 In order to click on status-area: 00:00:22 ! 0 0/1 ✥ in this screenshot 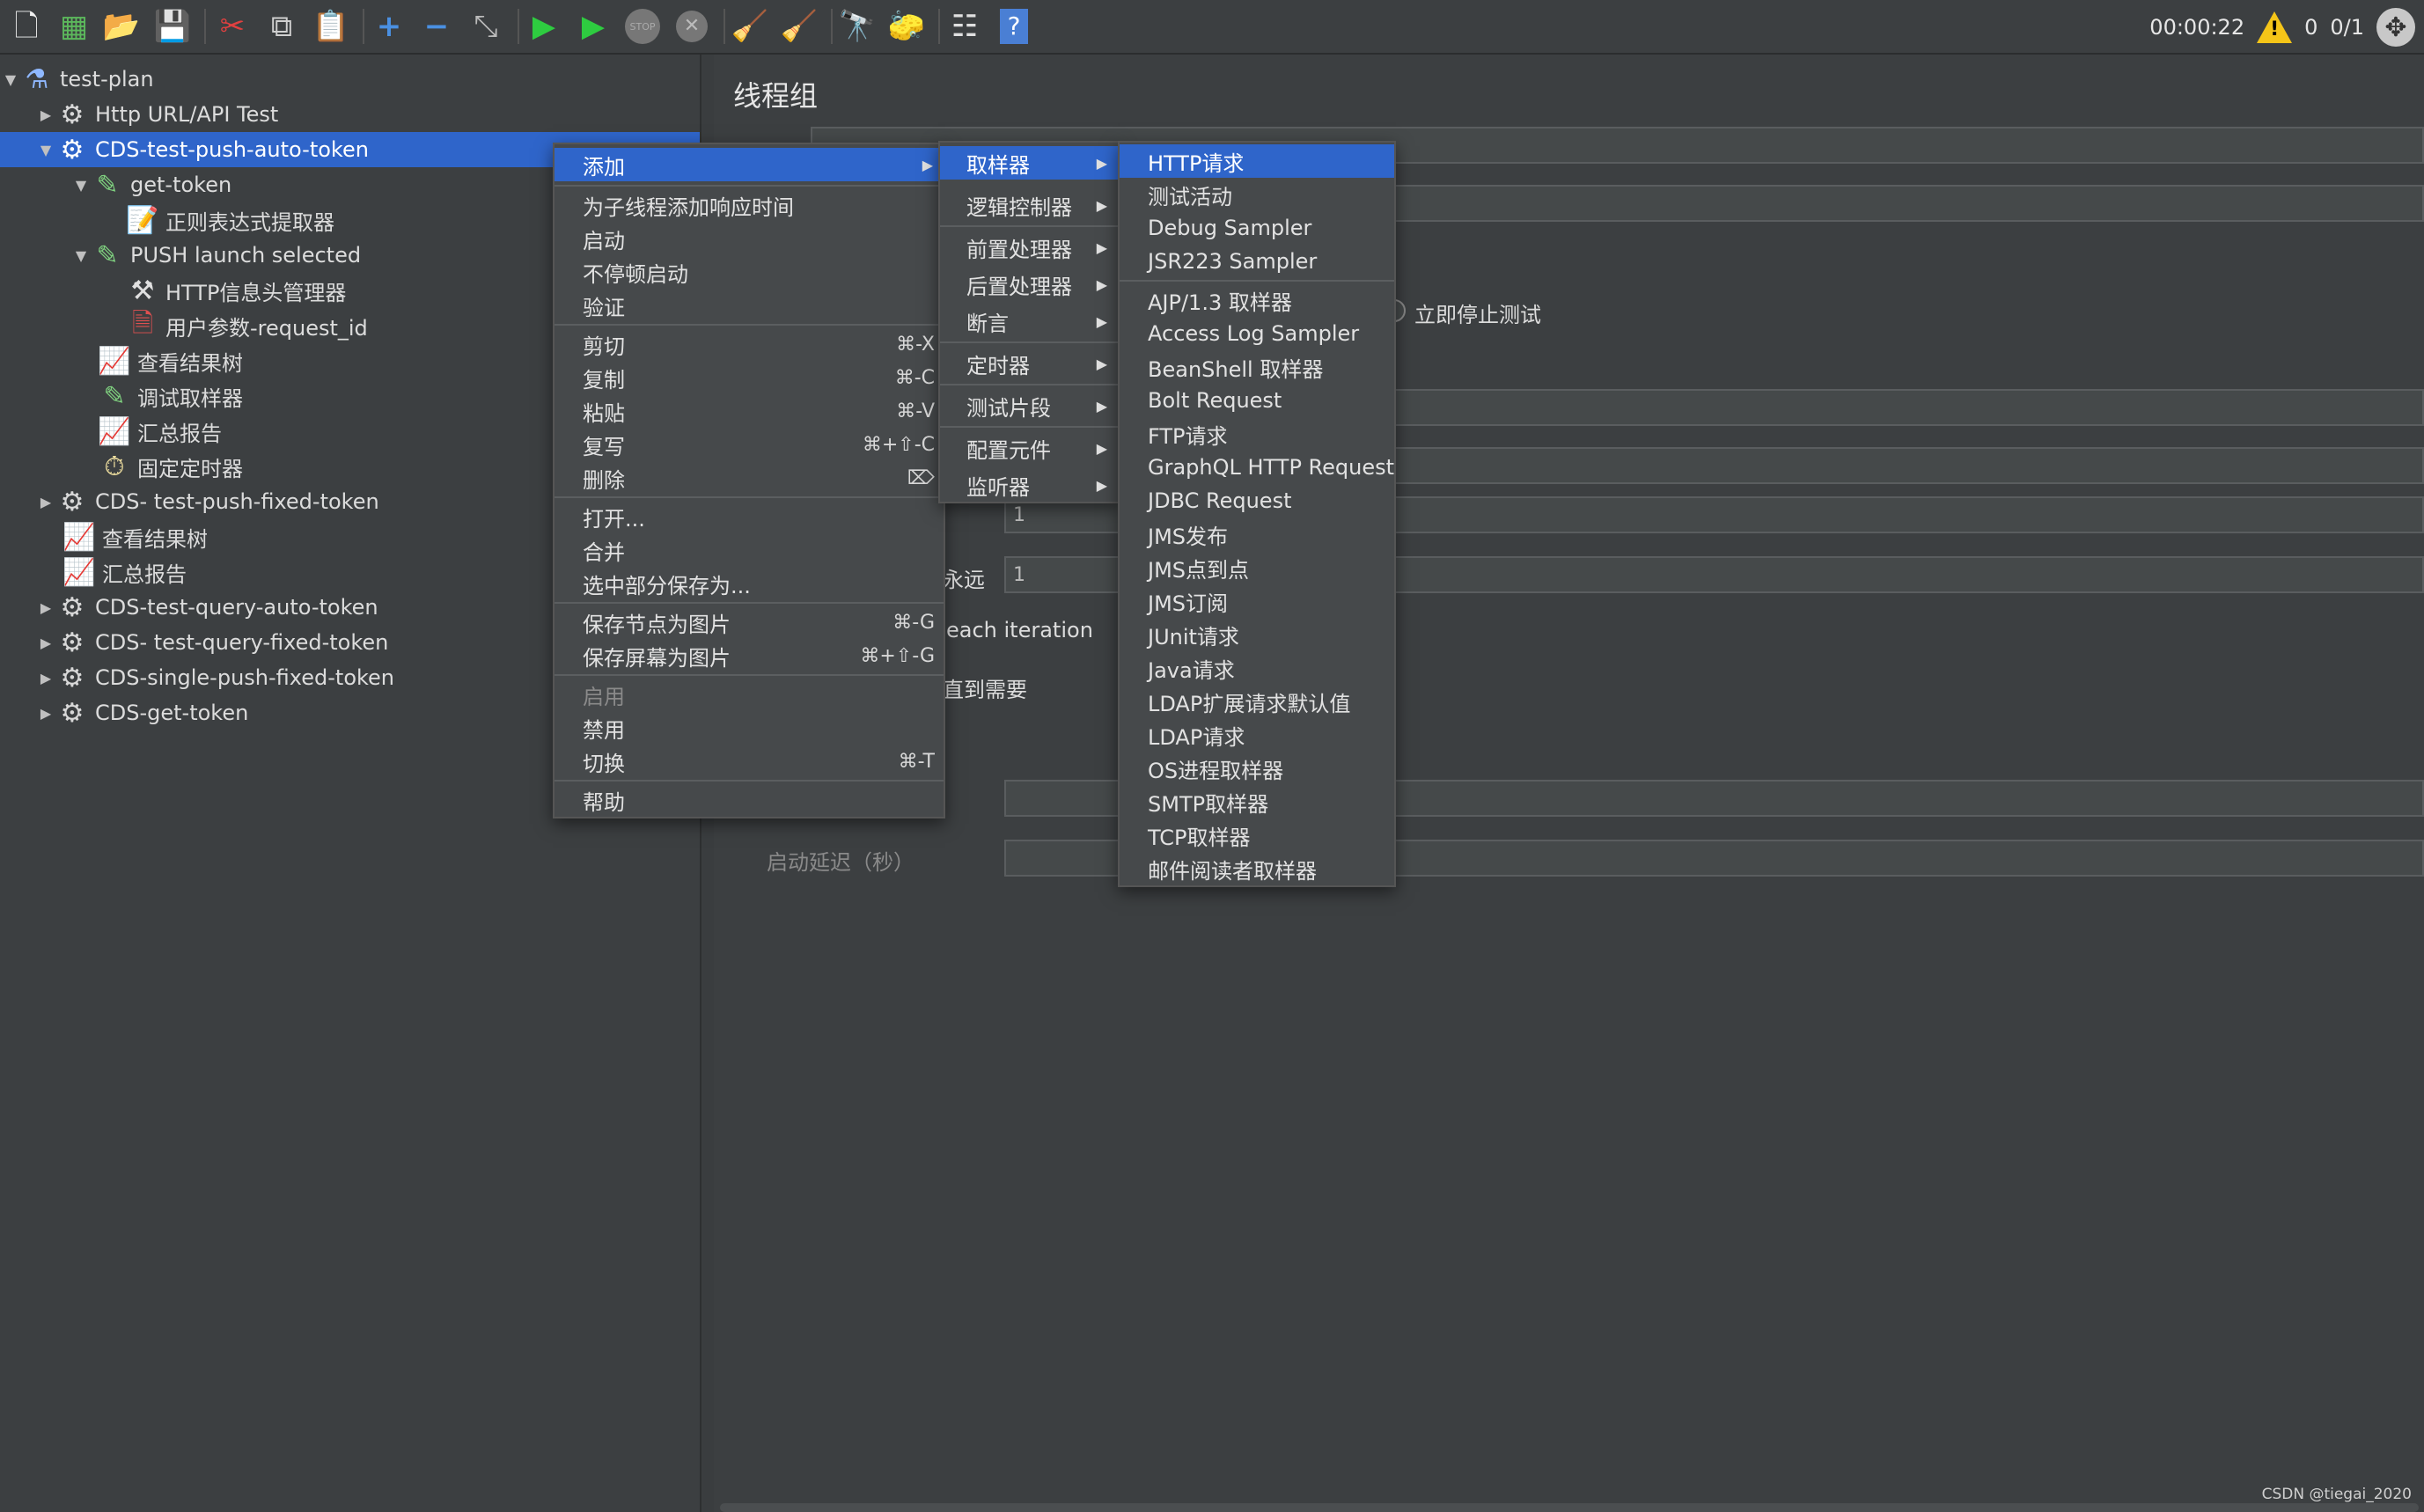, I will do `click(2286, 28)`.